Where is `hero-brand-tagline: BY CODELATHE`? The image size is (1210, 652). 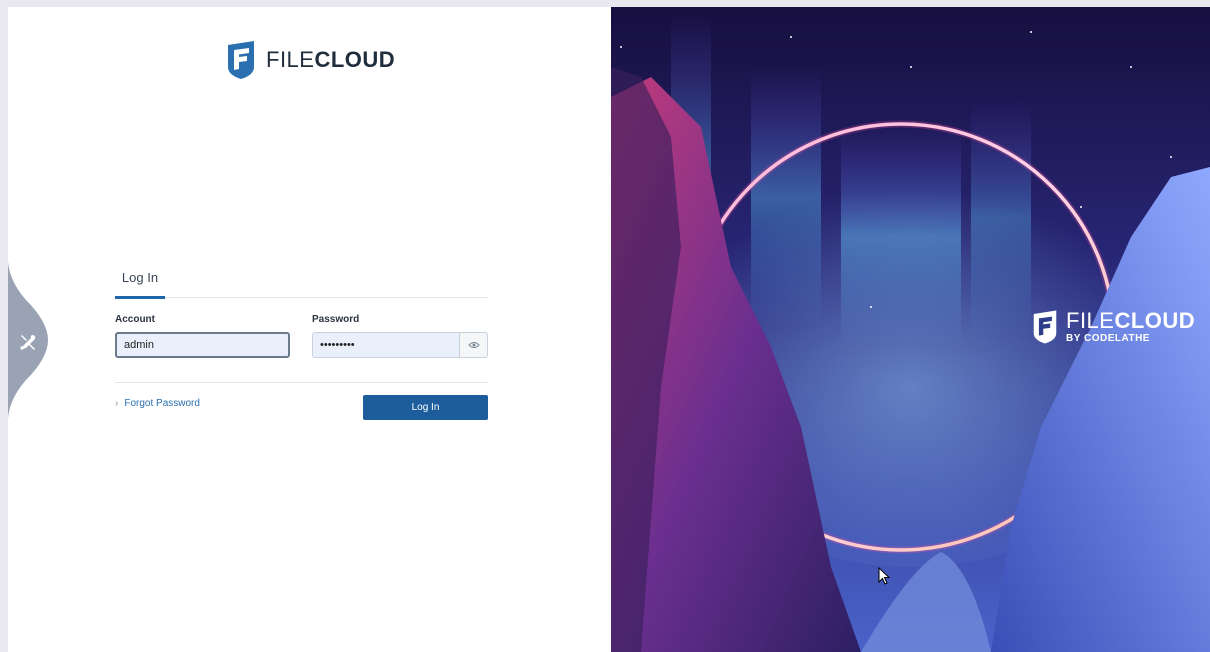 hero-brand-tagline: BY CODELATHE is located at coordinates (1108, 338).